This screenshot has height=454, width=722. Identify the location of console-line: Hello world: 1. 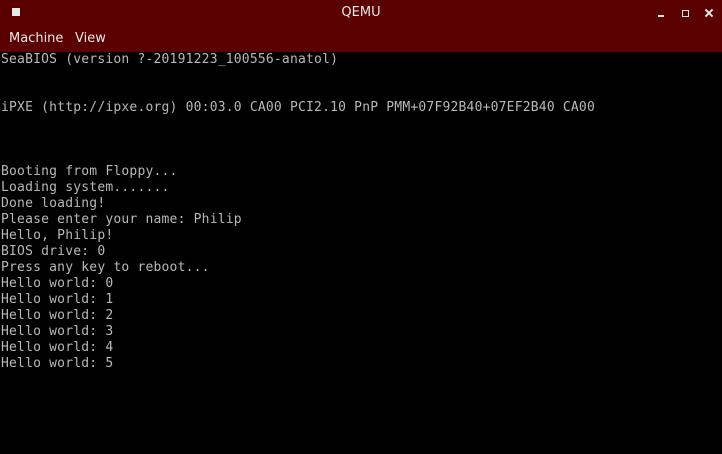
(57, 299).